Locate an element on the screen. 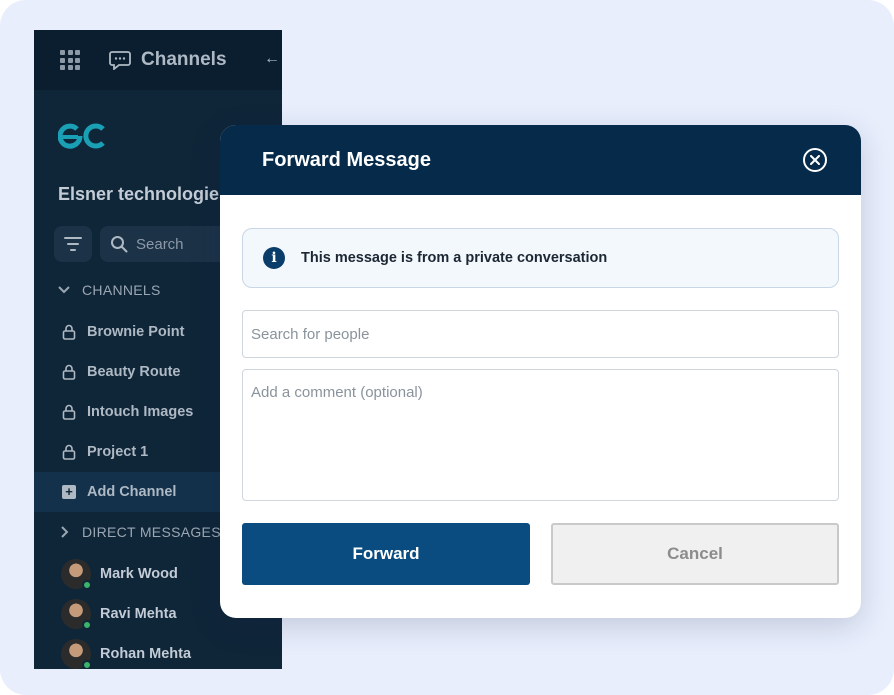 The width and height of the screenshot is (894, 695). search-icon is located at coordinates (119, 244).